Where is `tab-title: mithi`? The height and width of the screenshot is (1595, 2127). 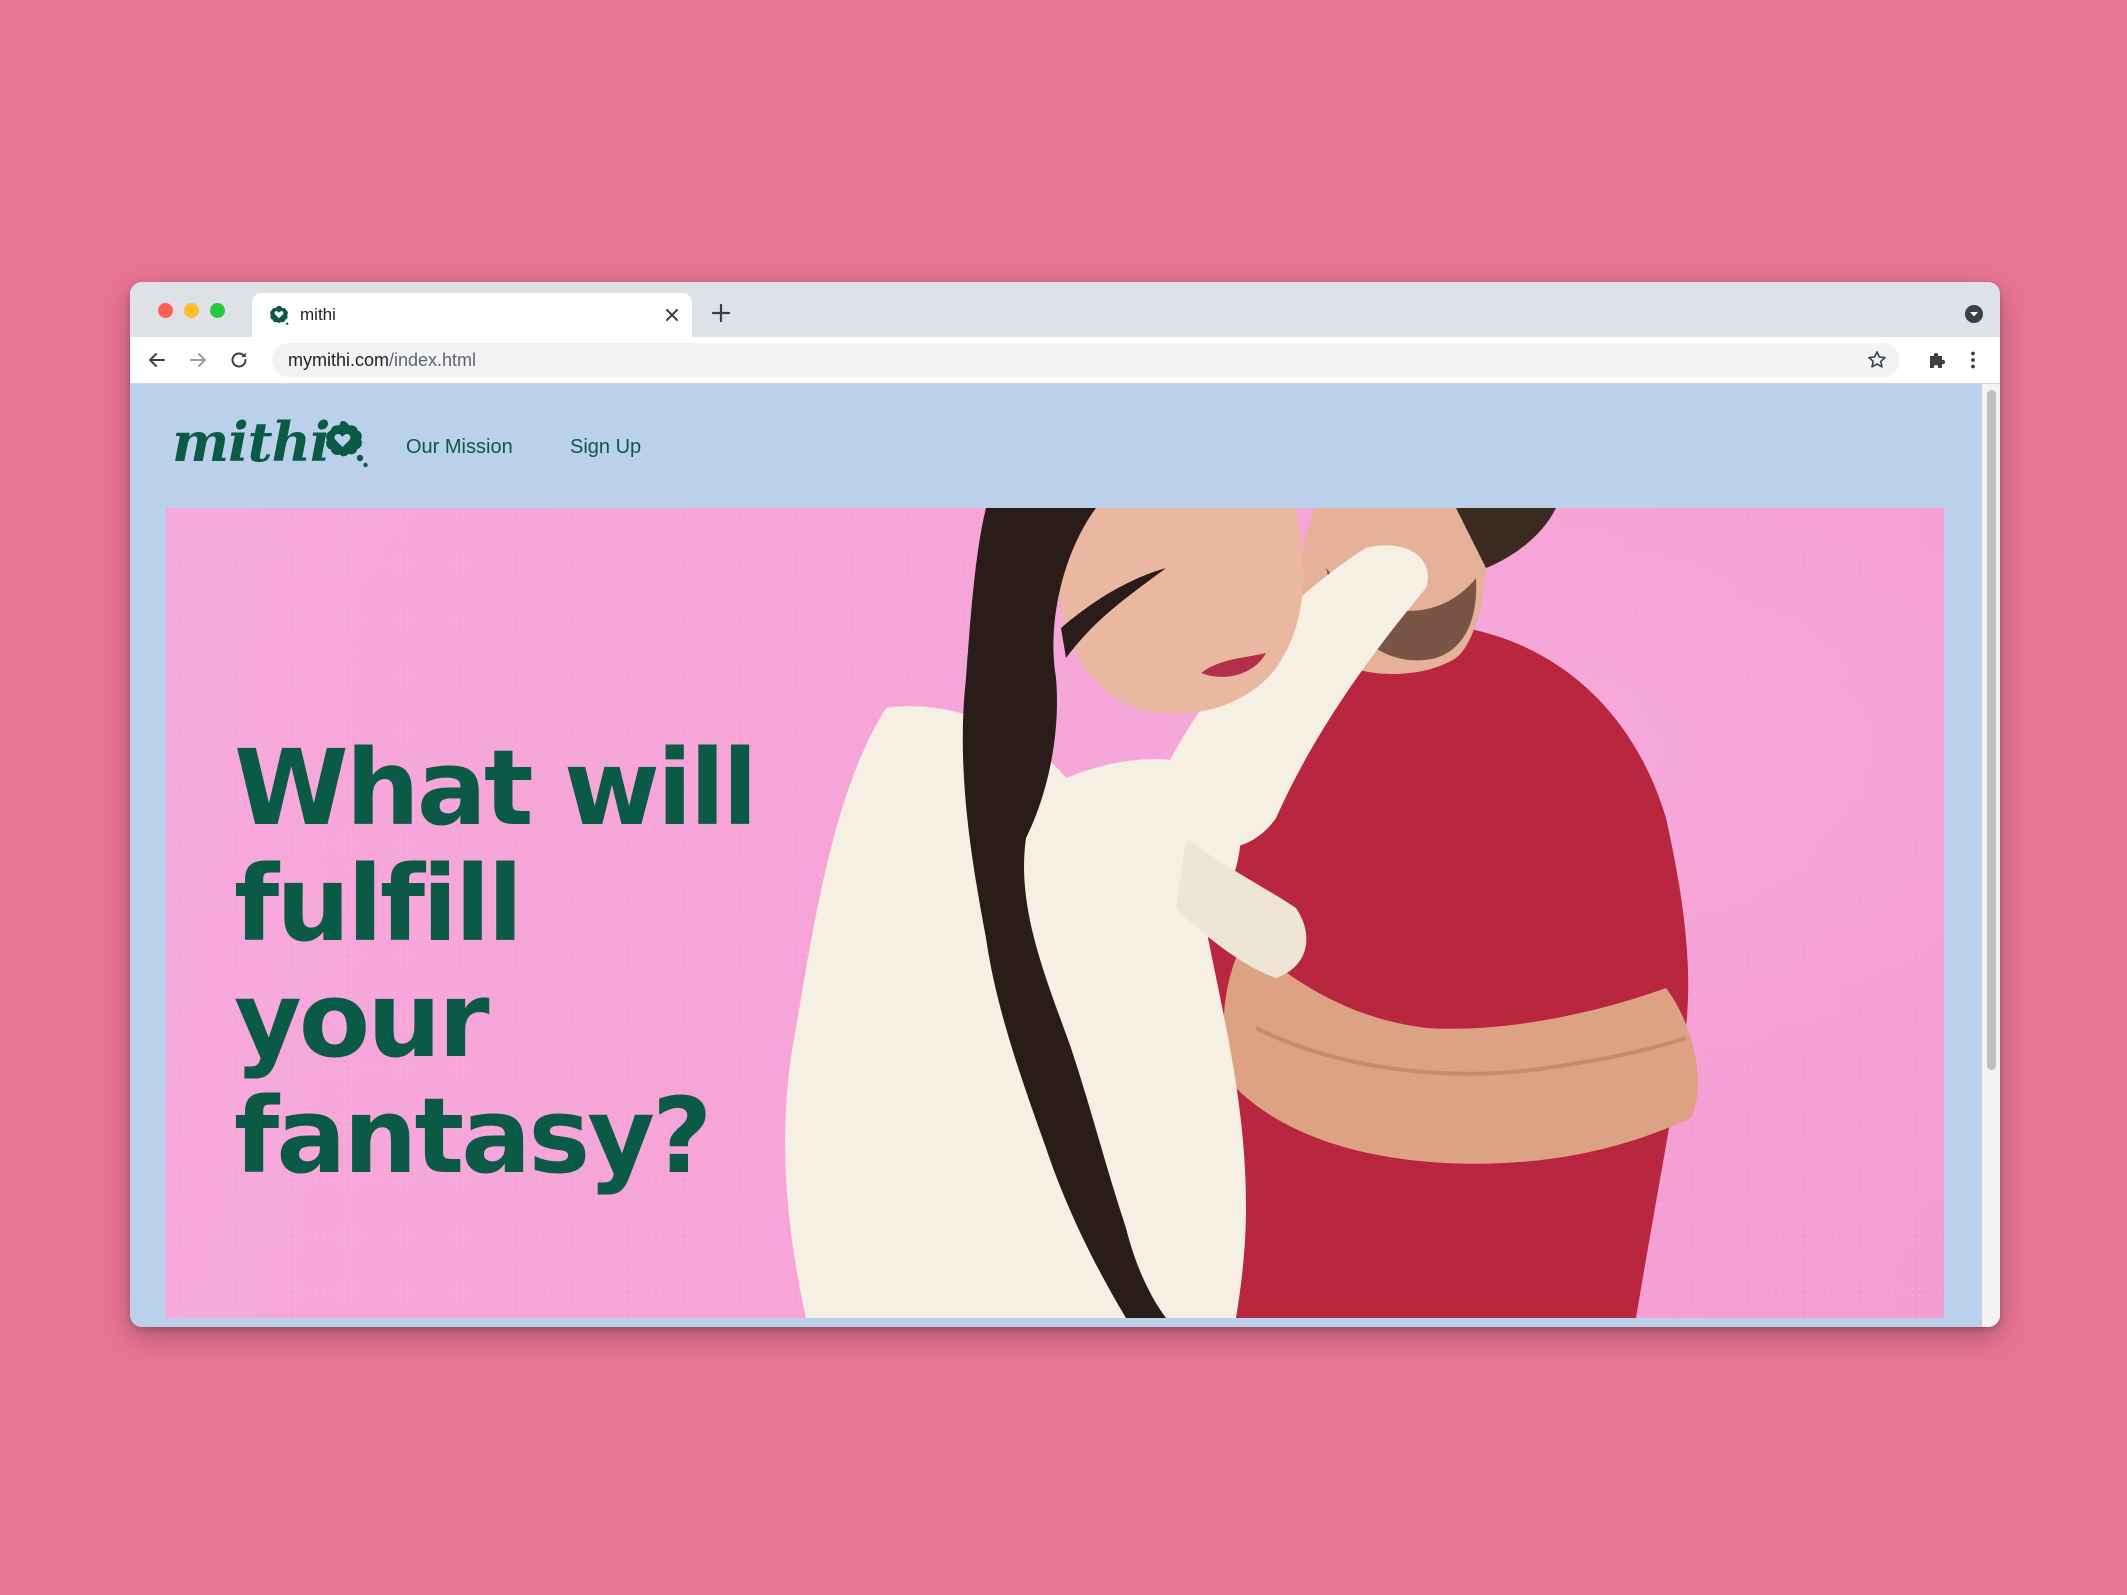
tab-title: mithi is located at coordinates (318, 314).